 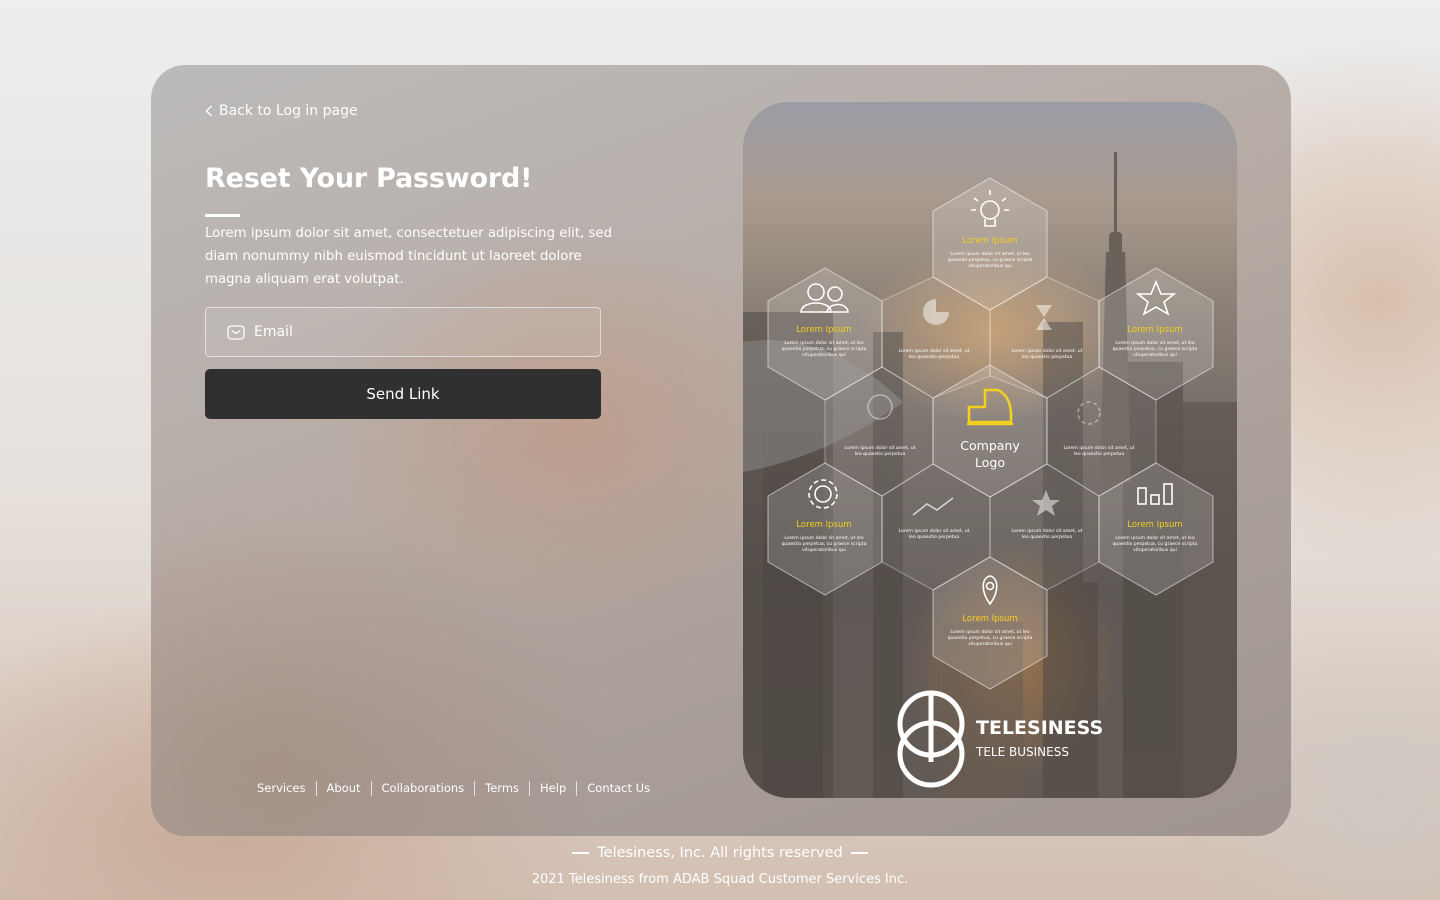 What do you see at coordinates (1155, 544) in the screenshot?
I see `hex-body-lower-right-2: quaestio perpetua, cu graece scripta` at bounding box center [1155, 544].